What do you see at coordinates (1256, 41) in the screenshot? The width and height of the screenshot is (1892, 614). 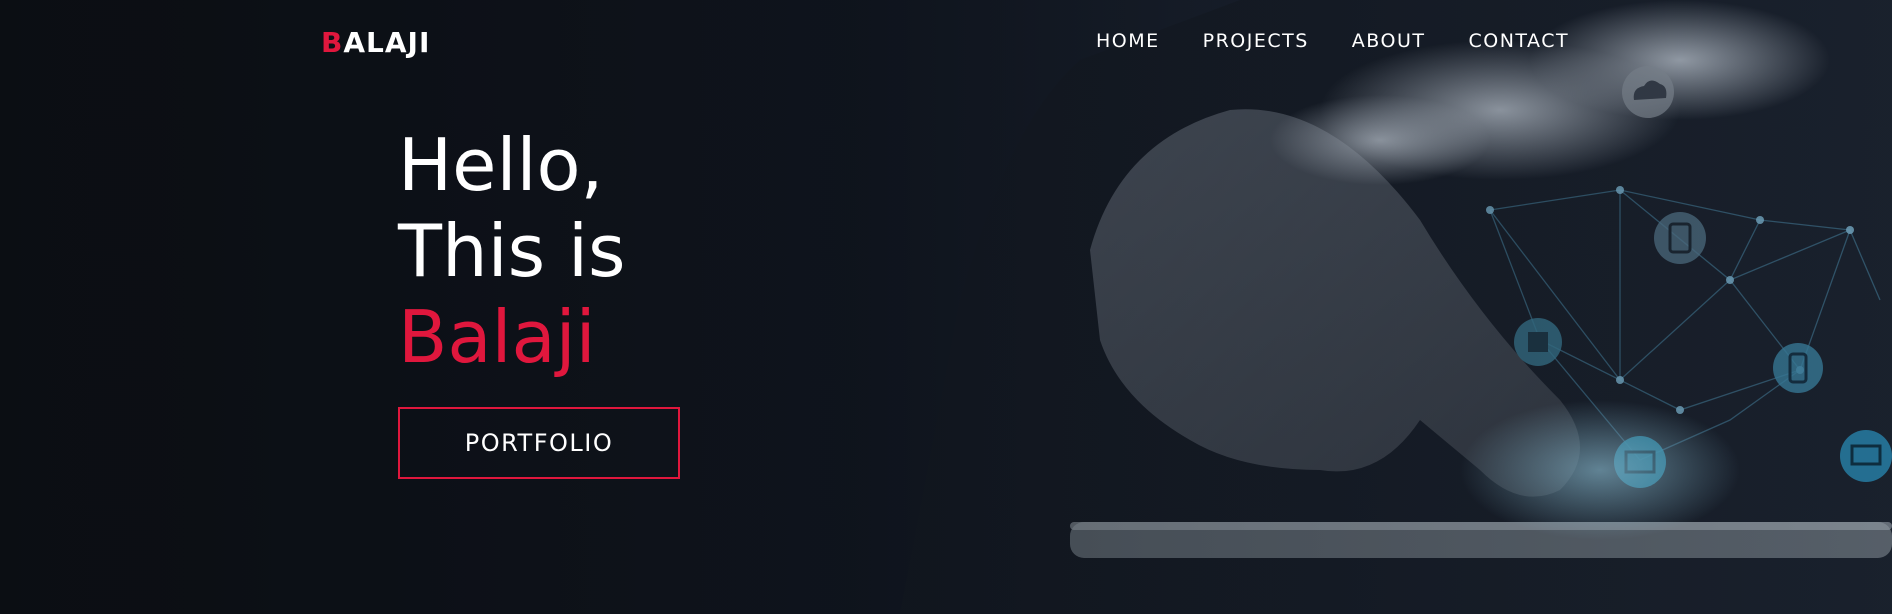 I see `nav-projects: PROJECTS` at bounding box center [1256, 41].